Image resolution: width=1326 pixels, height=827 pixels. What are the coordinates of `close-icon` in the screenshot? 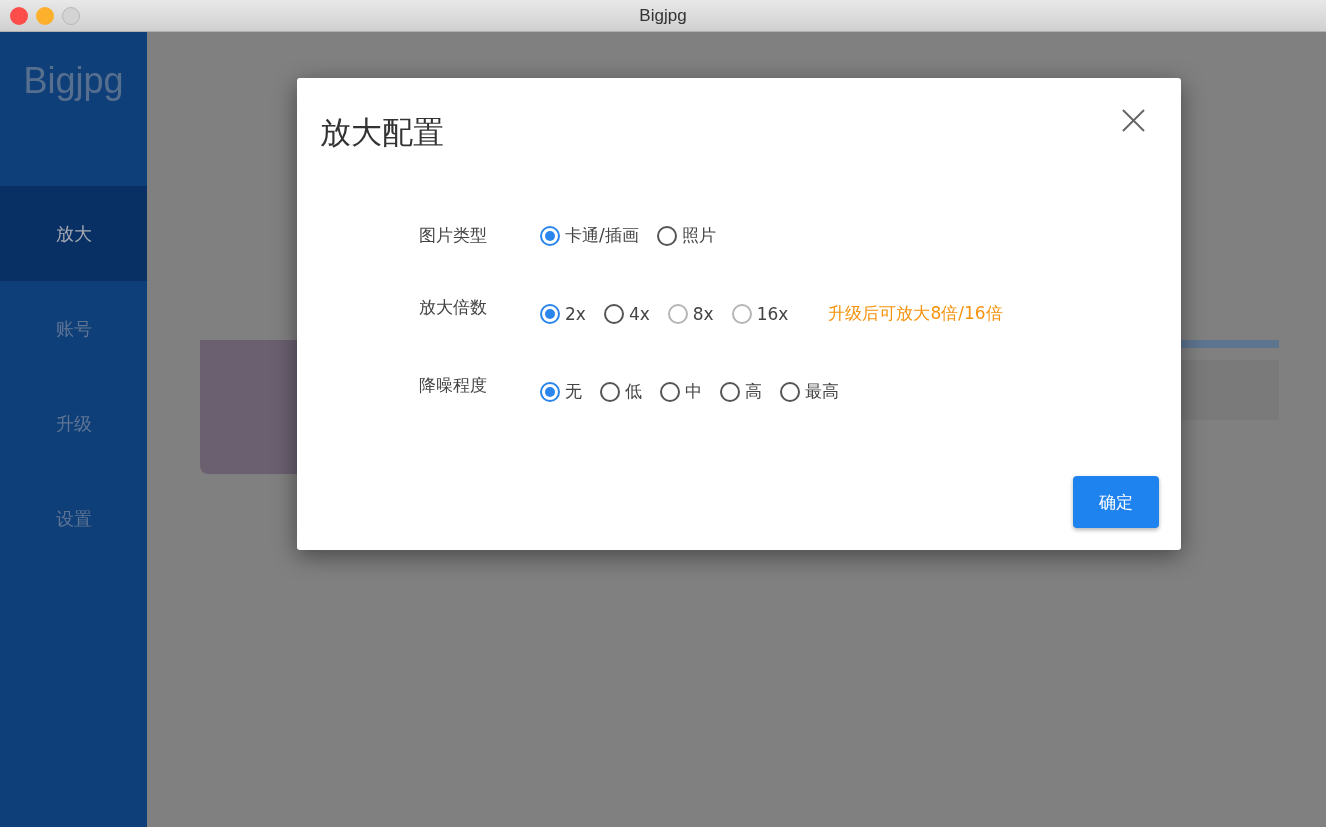 It's located at (1133, 120).